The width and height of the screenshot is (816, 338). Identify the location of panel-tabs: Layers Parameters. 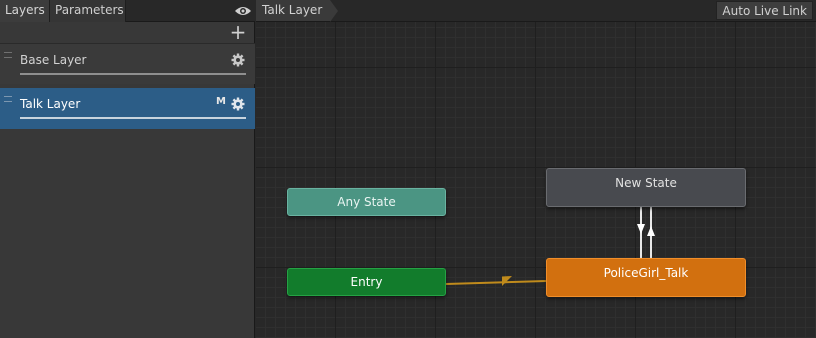
(127, 11).